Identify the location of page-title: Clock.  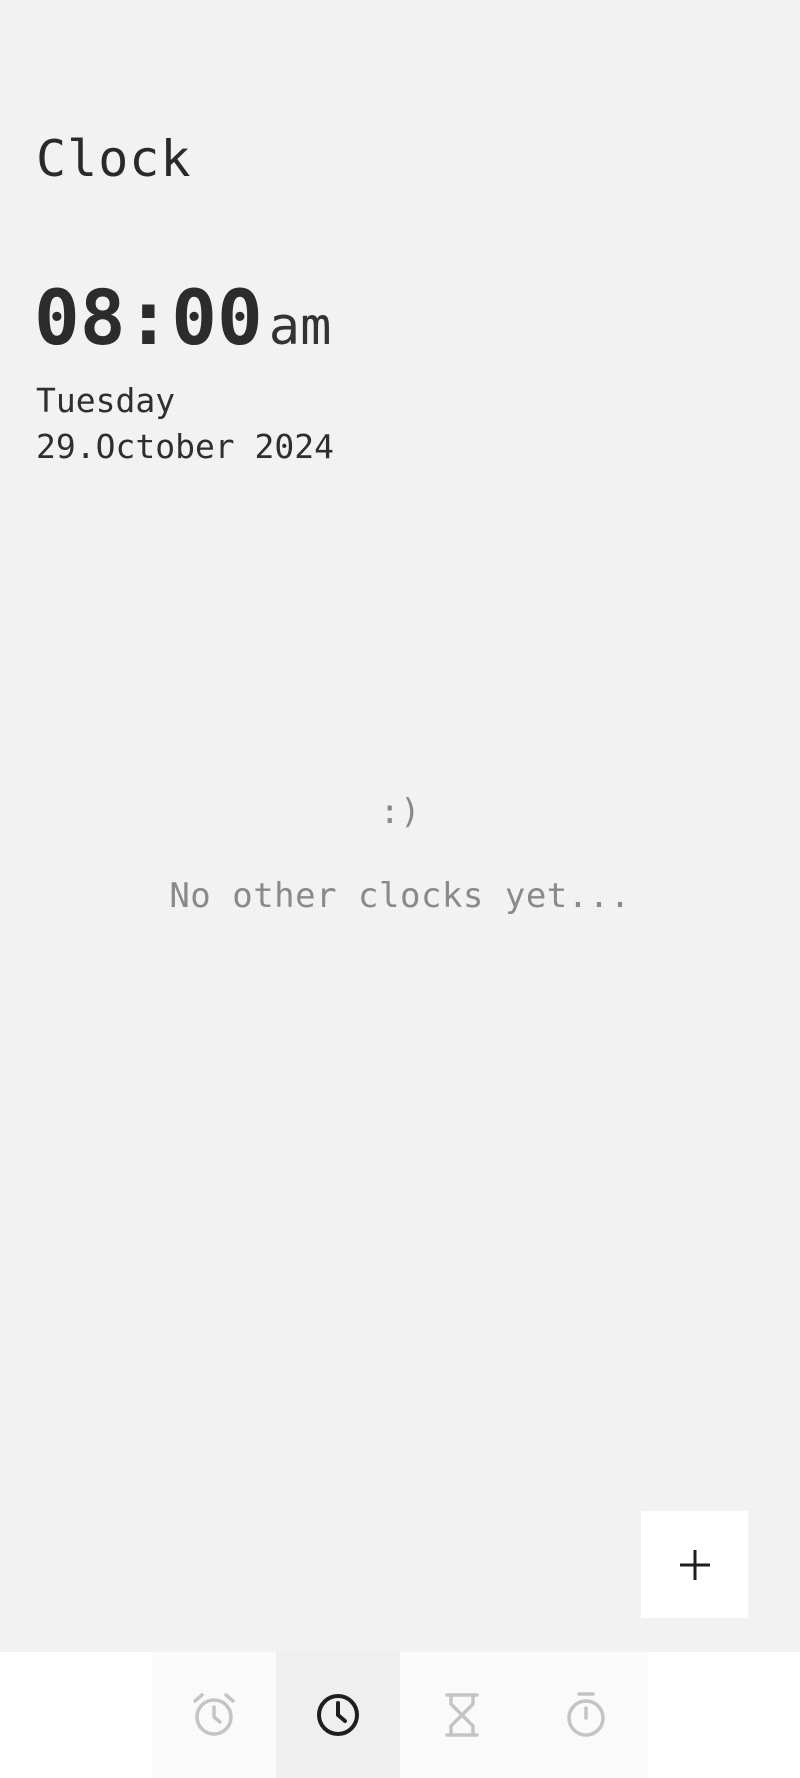
(114, 159).